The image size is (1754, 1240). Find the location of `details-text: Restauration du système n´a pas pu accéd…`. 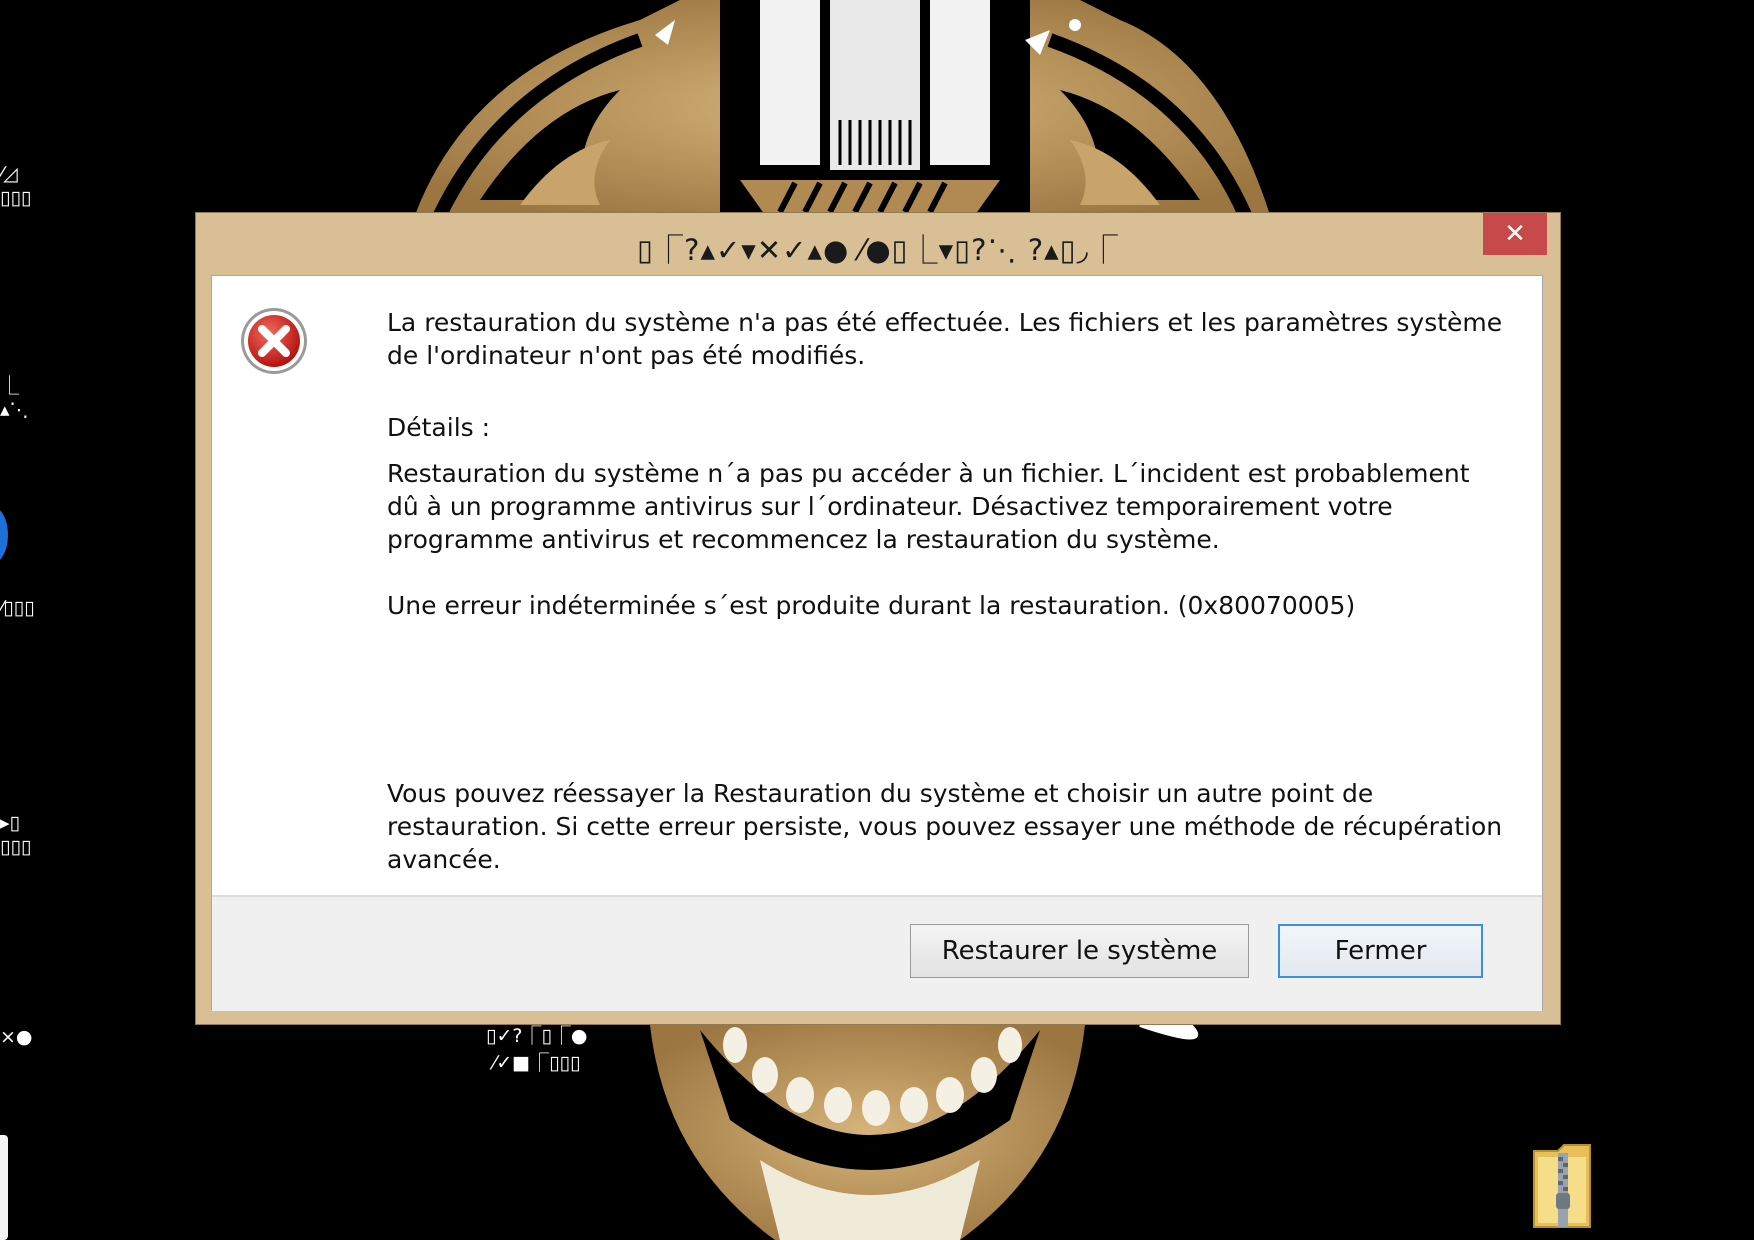

details-text: Restauration du système n´a pas pu accéd… is located at coordinates (928, 506).